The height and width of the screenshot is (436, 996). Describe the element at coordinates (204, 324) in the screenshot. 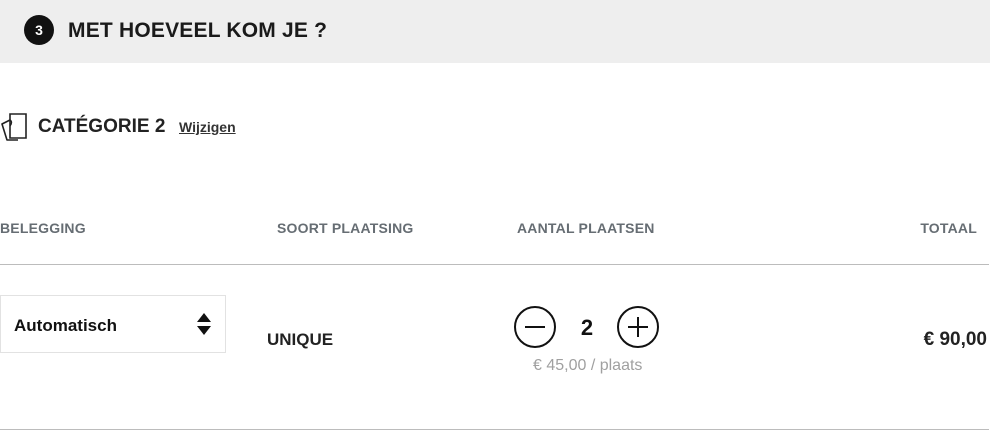

I see `sort-arrows-icon` at that location.